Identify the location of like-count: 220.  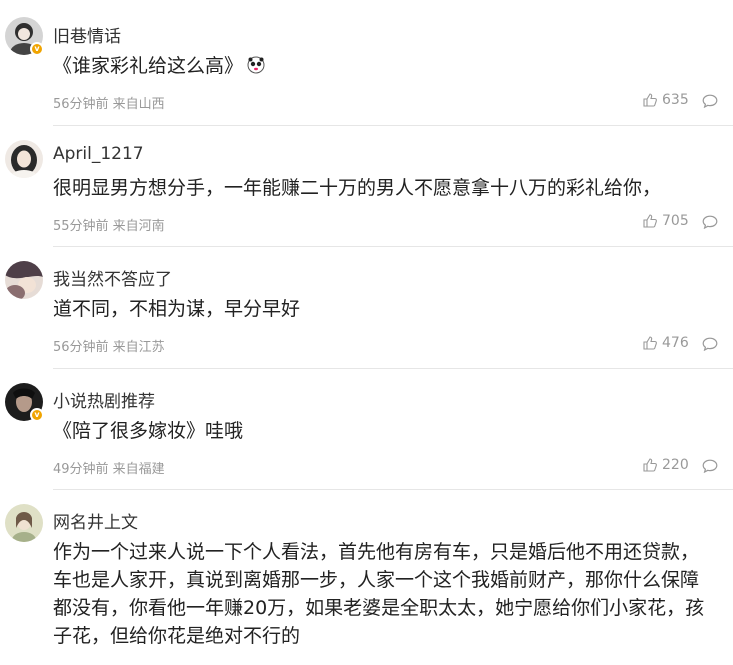
(675, 465).